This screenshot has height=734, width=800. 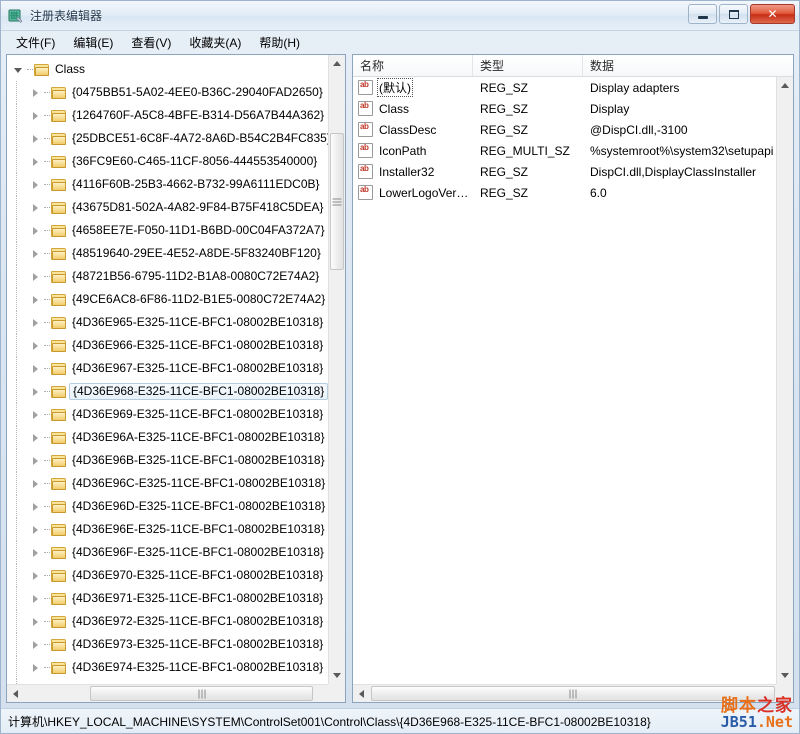 What do you see at coordinates (394, 108) in the screenshot?
I see `value-name: Class` at bounding box center [394, 108].